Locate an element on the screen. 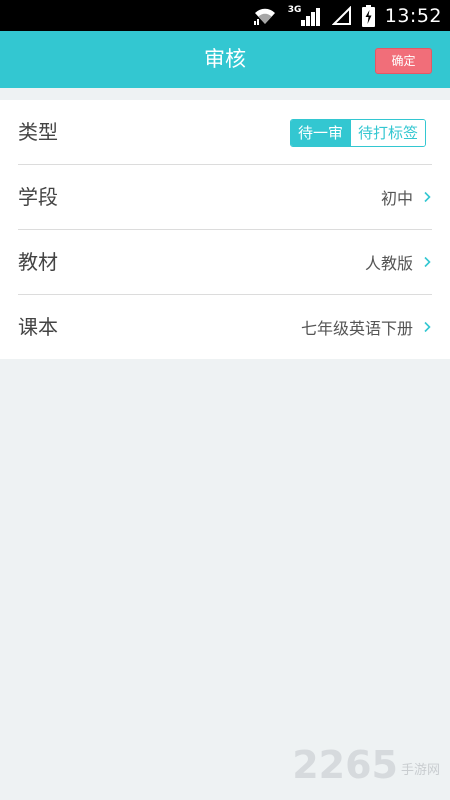 This screenshot has width=450, height=800. textbook-value-wrap: 人教版 is located at coordinates (398, 262).